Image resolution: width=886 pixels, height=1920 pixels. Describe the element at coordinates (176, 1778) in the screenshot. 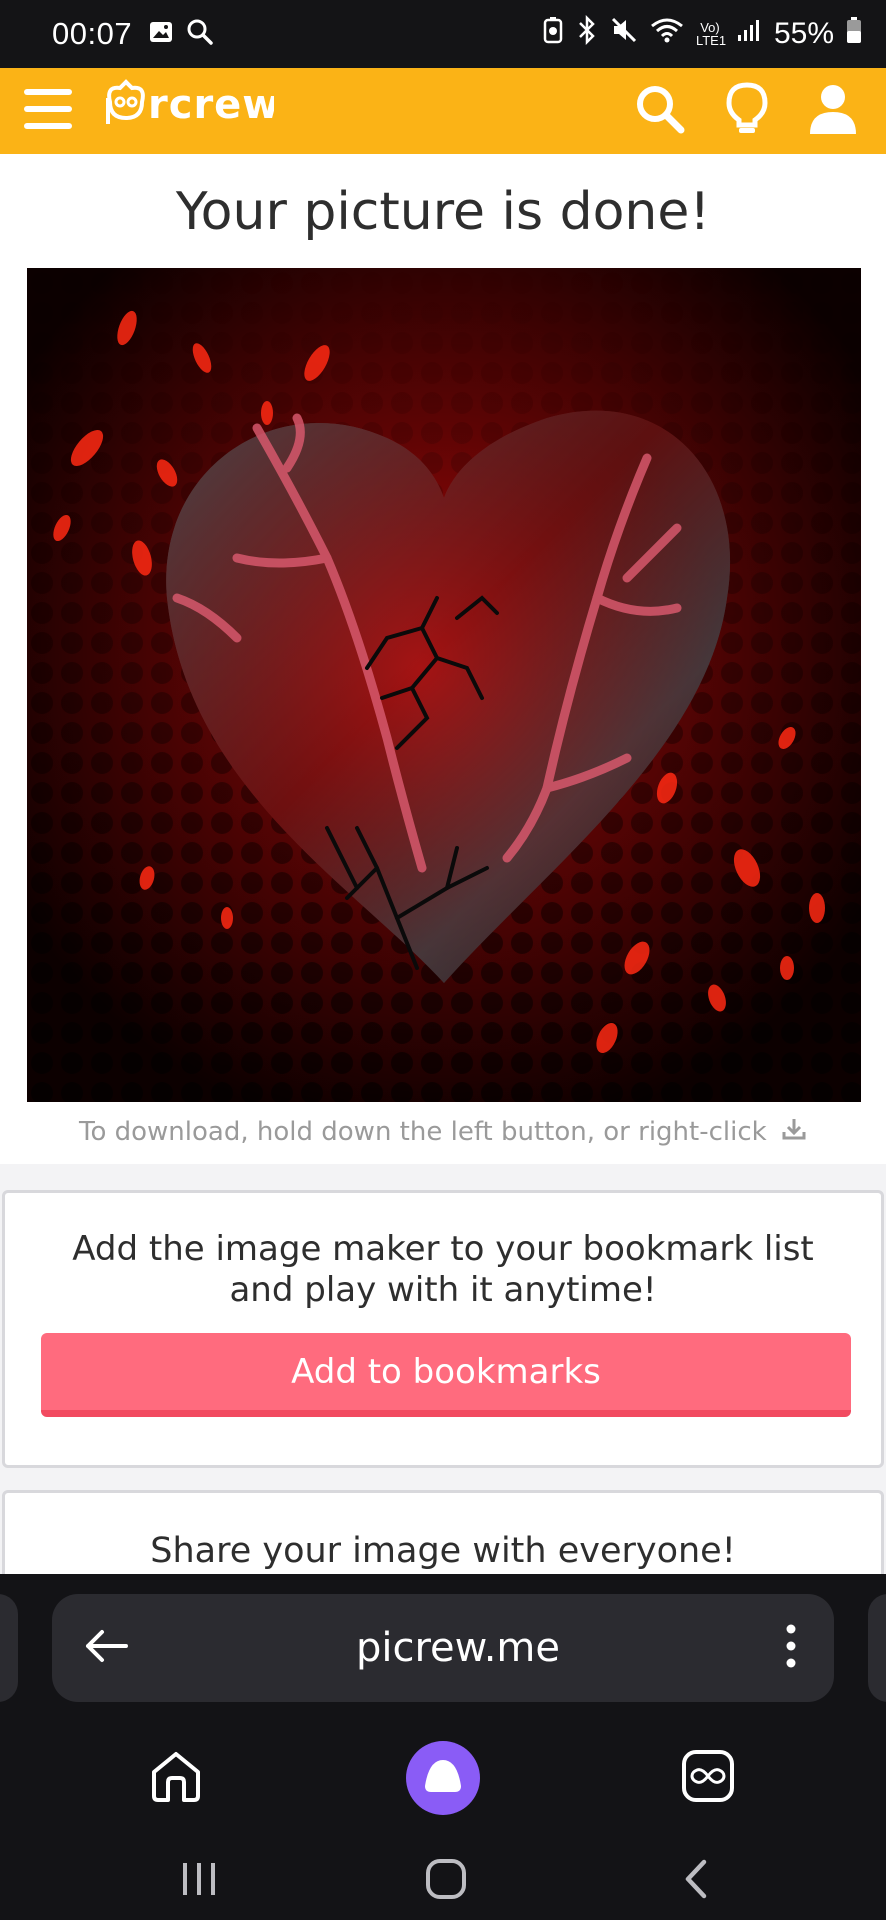

I see `home-icon` at that location.